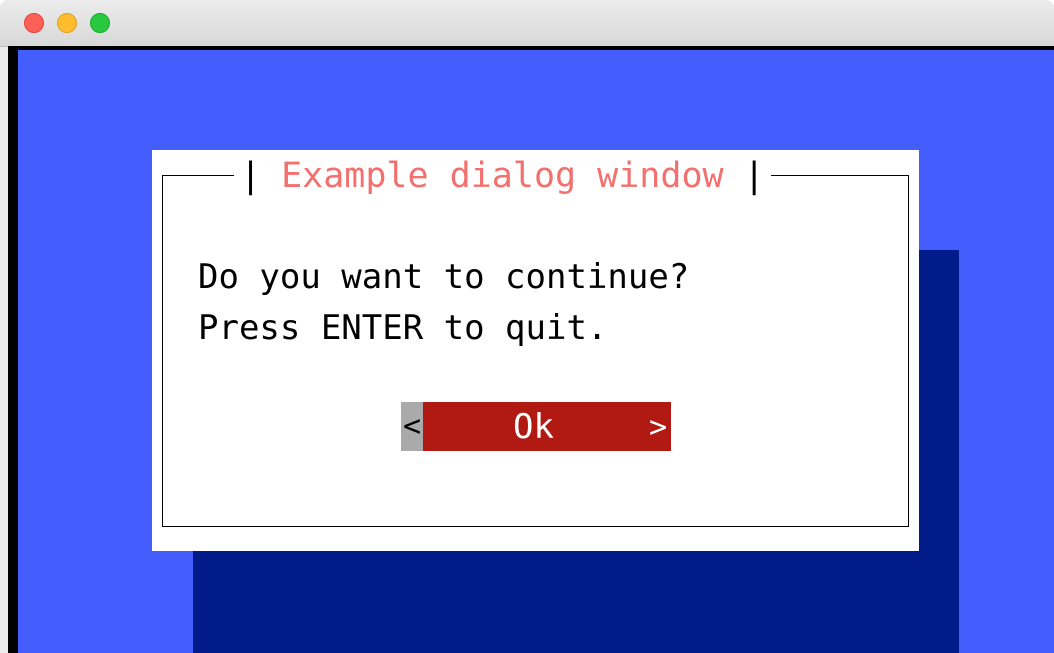 The width and height of the screenshot is (1054, 653). Describe the element at coordinates (100, 23) in the screenshot. I see `maximize-window-button` at that location.